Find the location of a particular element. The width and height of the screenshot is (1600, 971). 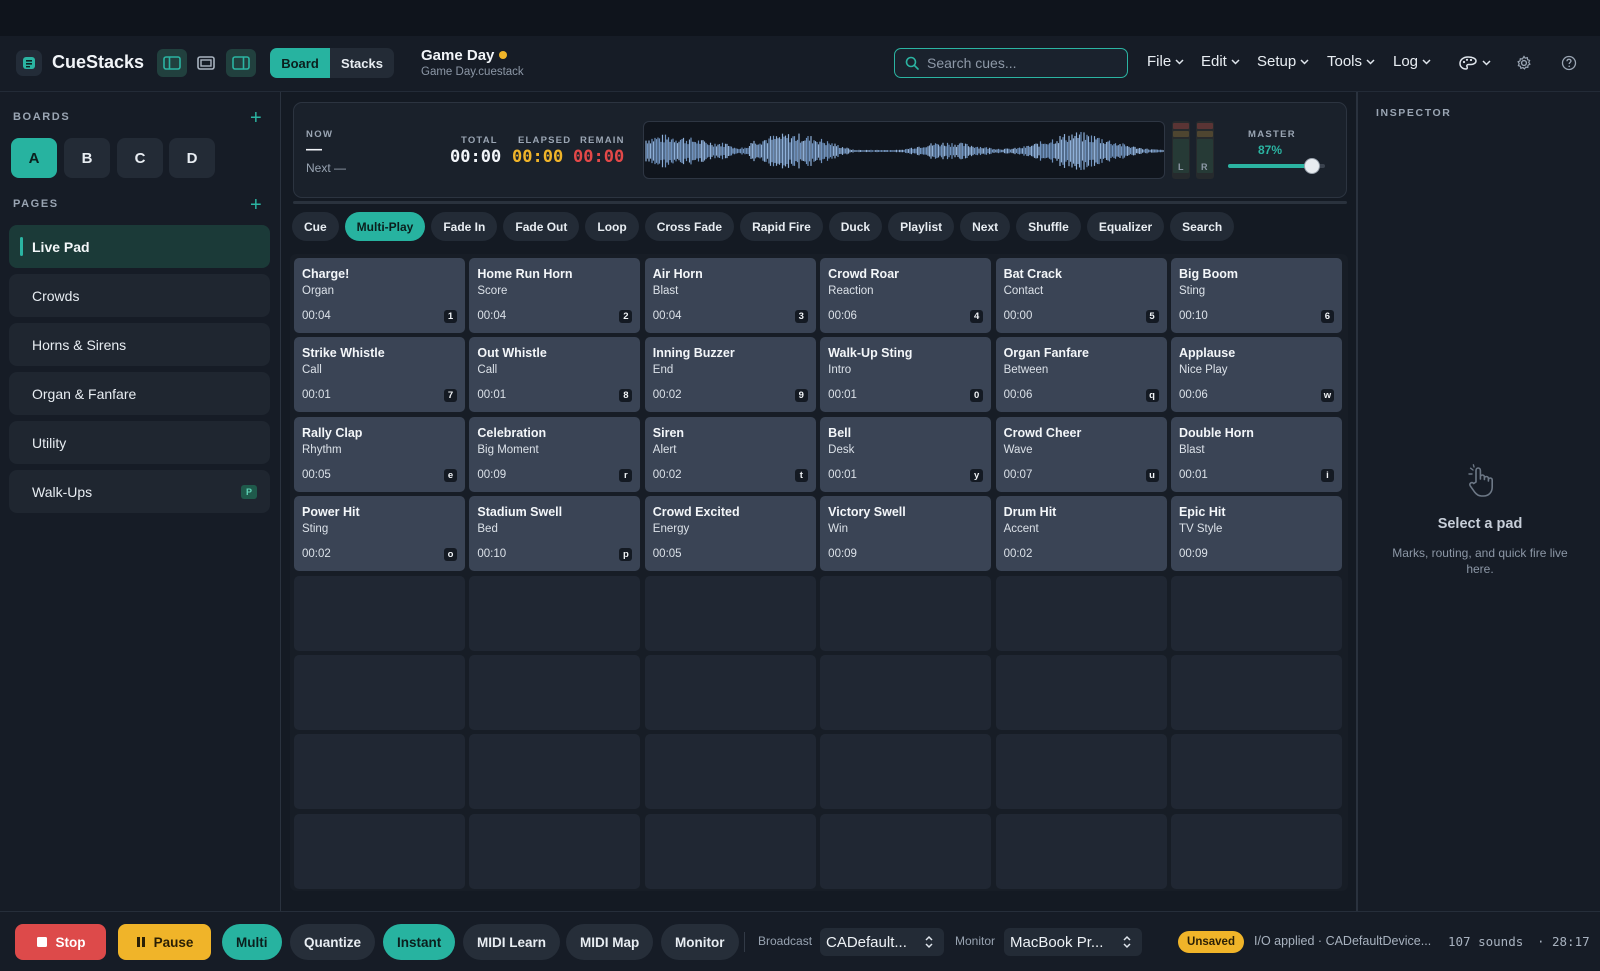

pad: Walk-Up Sting Intro 00:01 0 is located at coordinates (906, 375).